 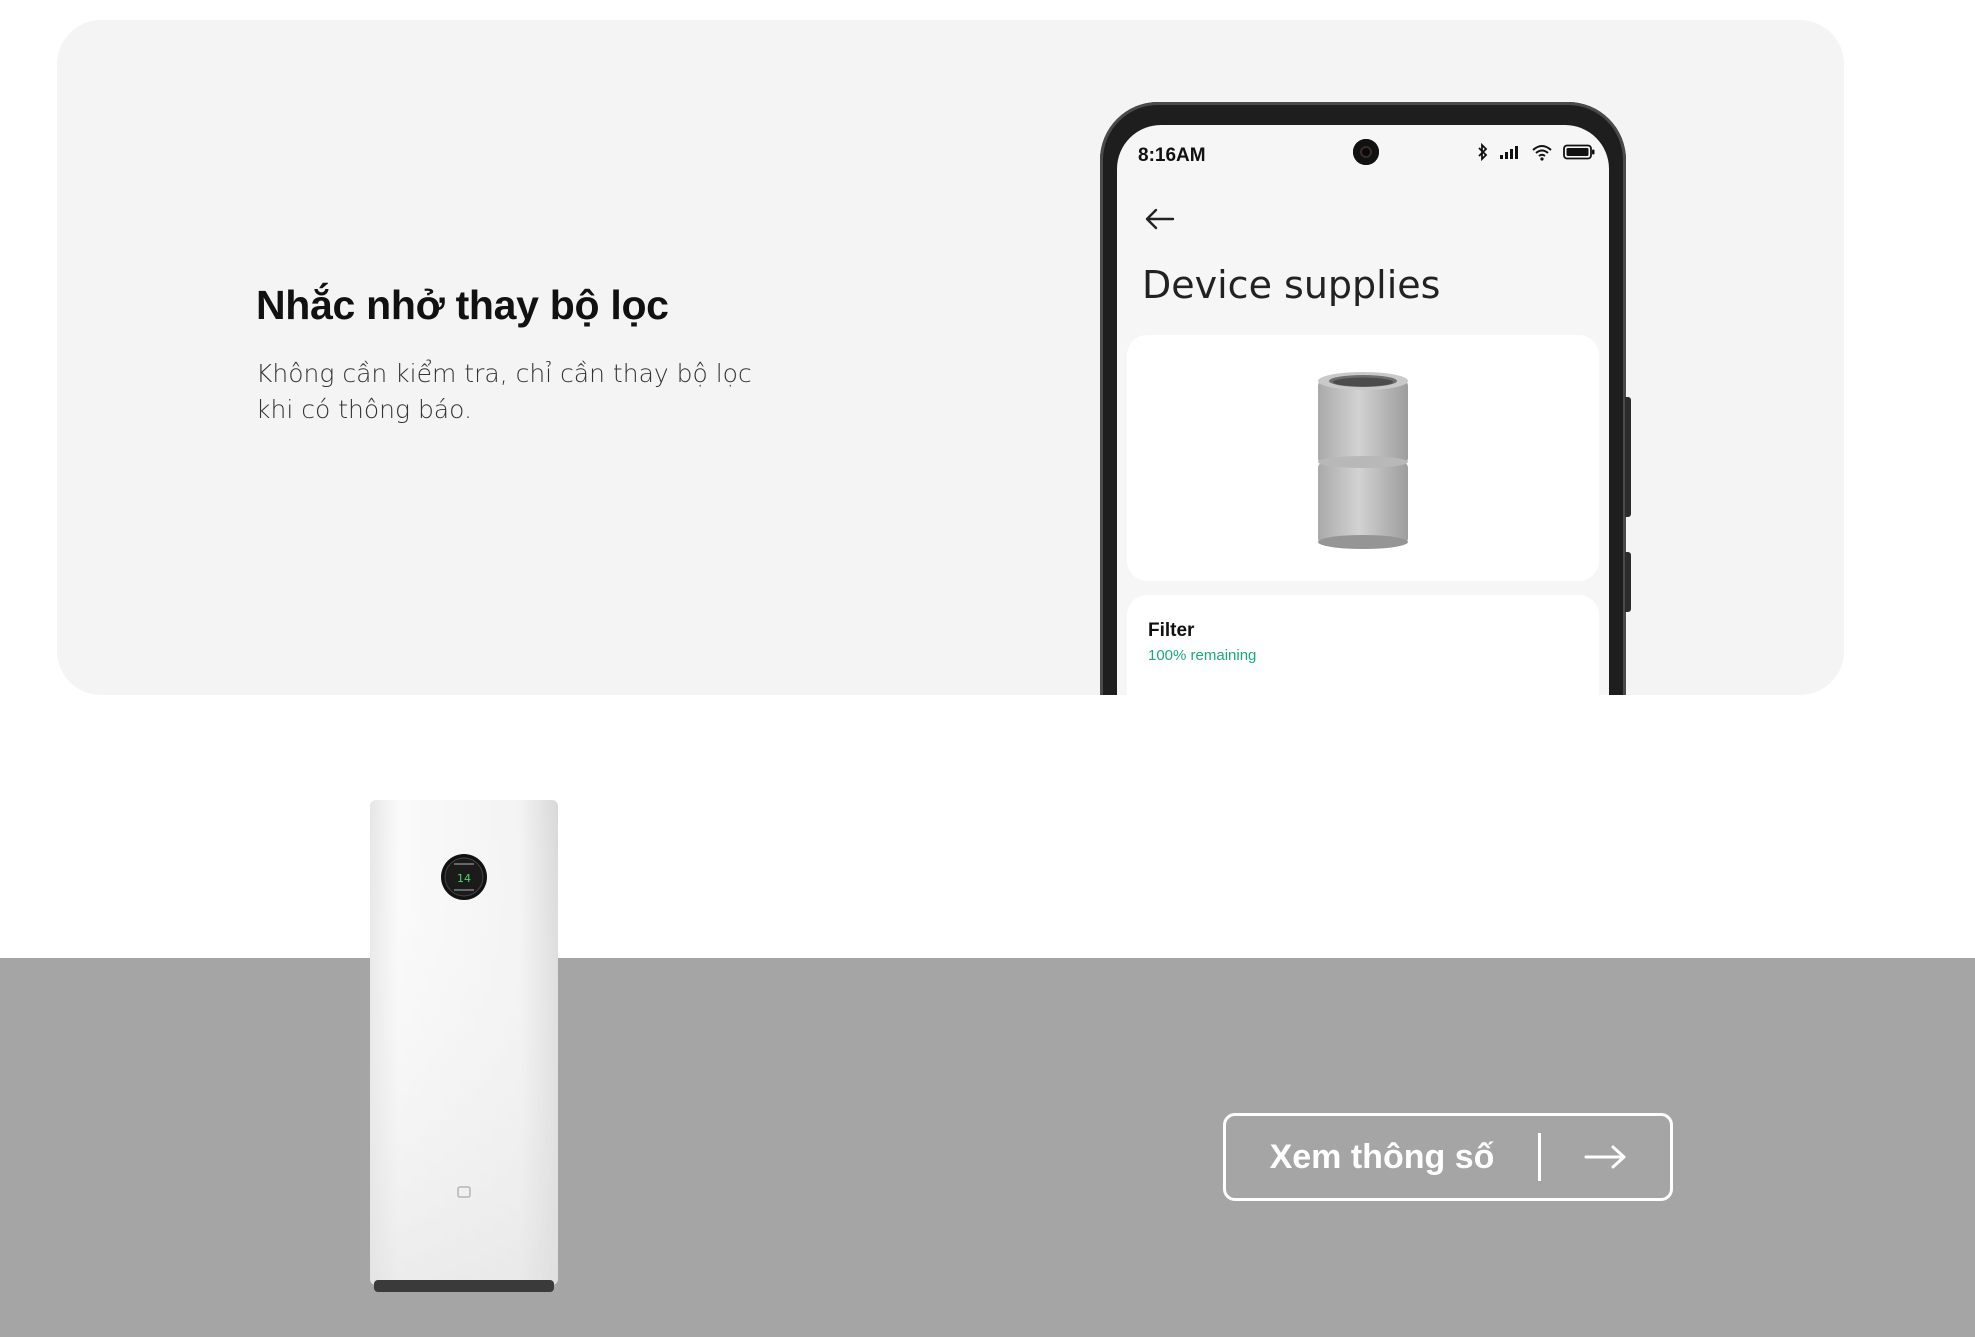 I want to click on status-icons, so click(x=1536, y=152).